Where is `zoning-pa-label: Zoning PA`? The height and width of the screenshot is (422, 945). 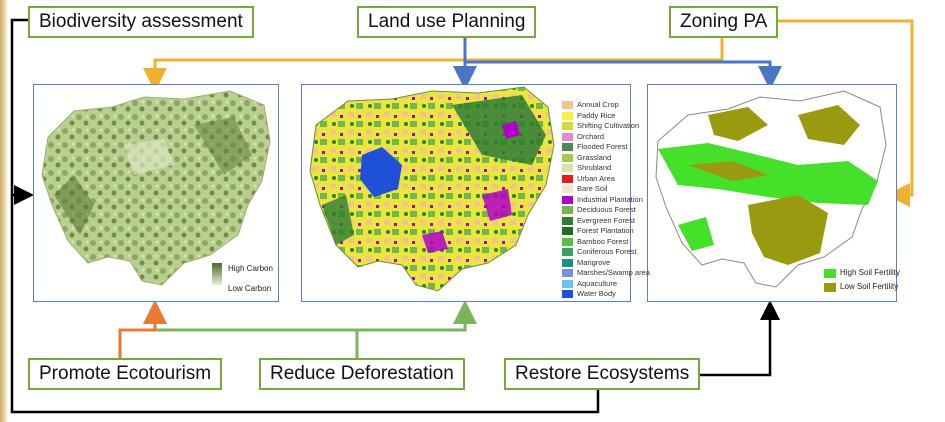 zoning-pa-label: Zoning PA is located at coordinates (724, 21).